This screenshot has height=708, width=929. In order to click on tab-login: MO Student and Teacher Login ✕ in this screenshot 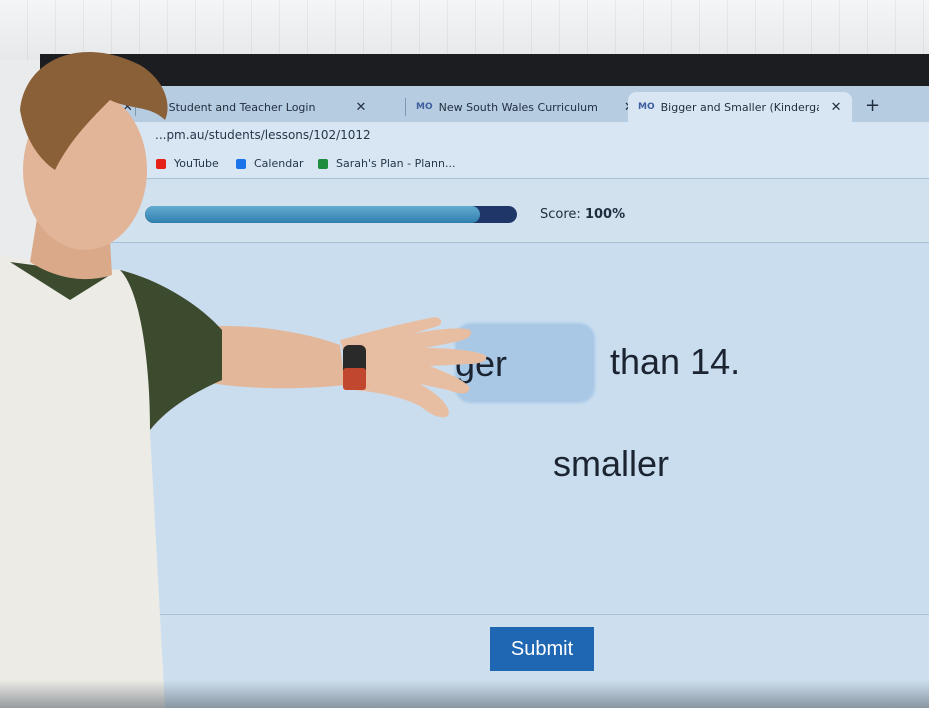, I will do `click(256, 107)`.